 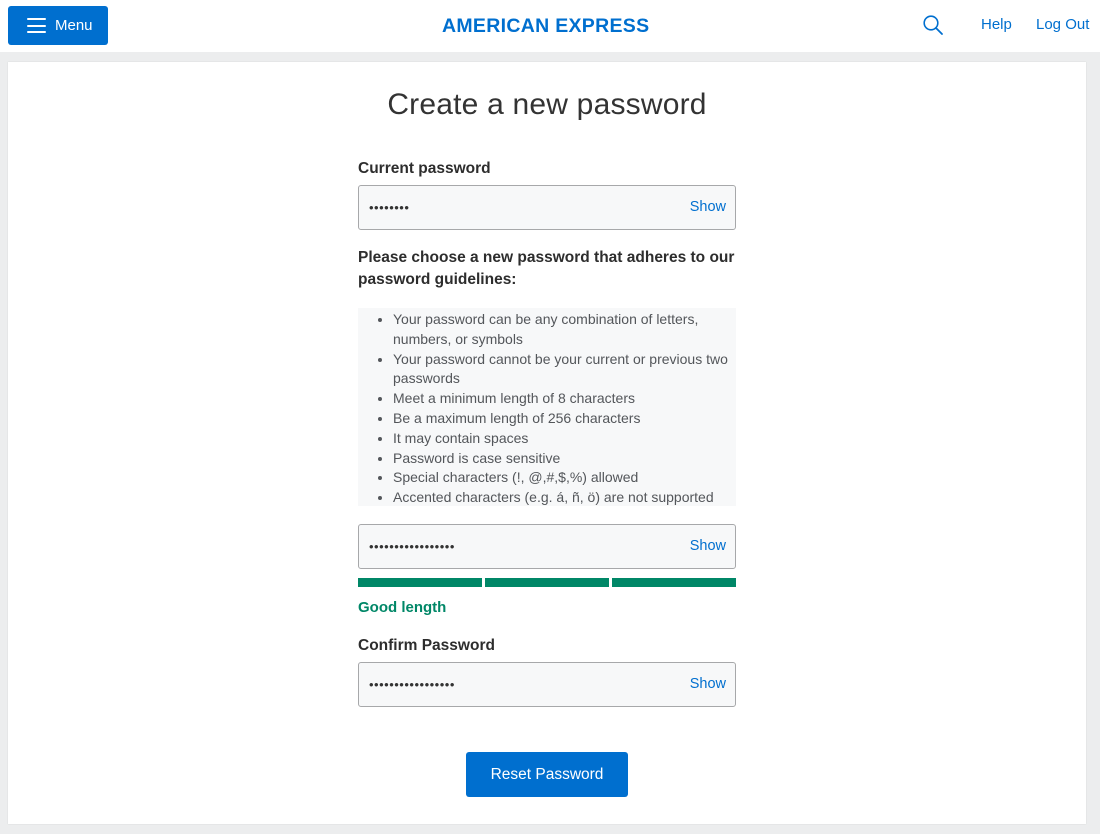 I want to click on confirm-password-input: ••••••••••••••••• Show, so click(x=547, y=684).